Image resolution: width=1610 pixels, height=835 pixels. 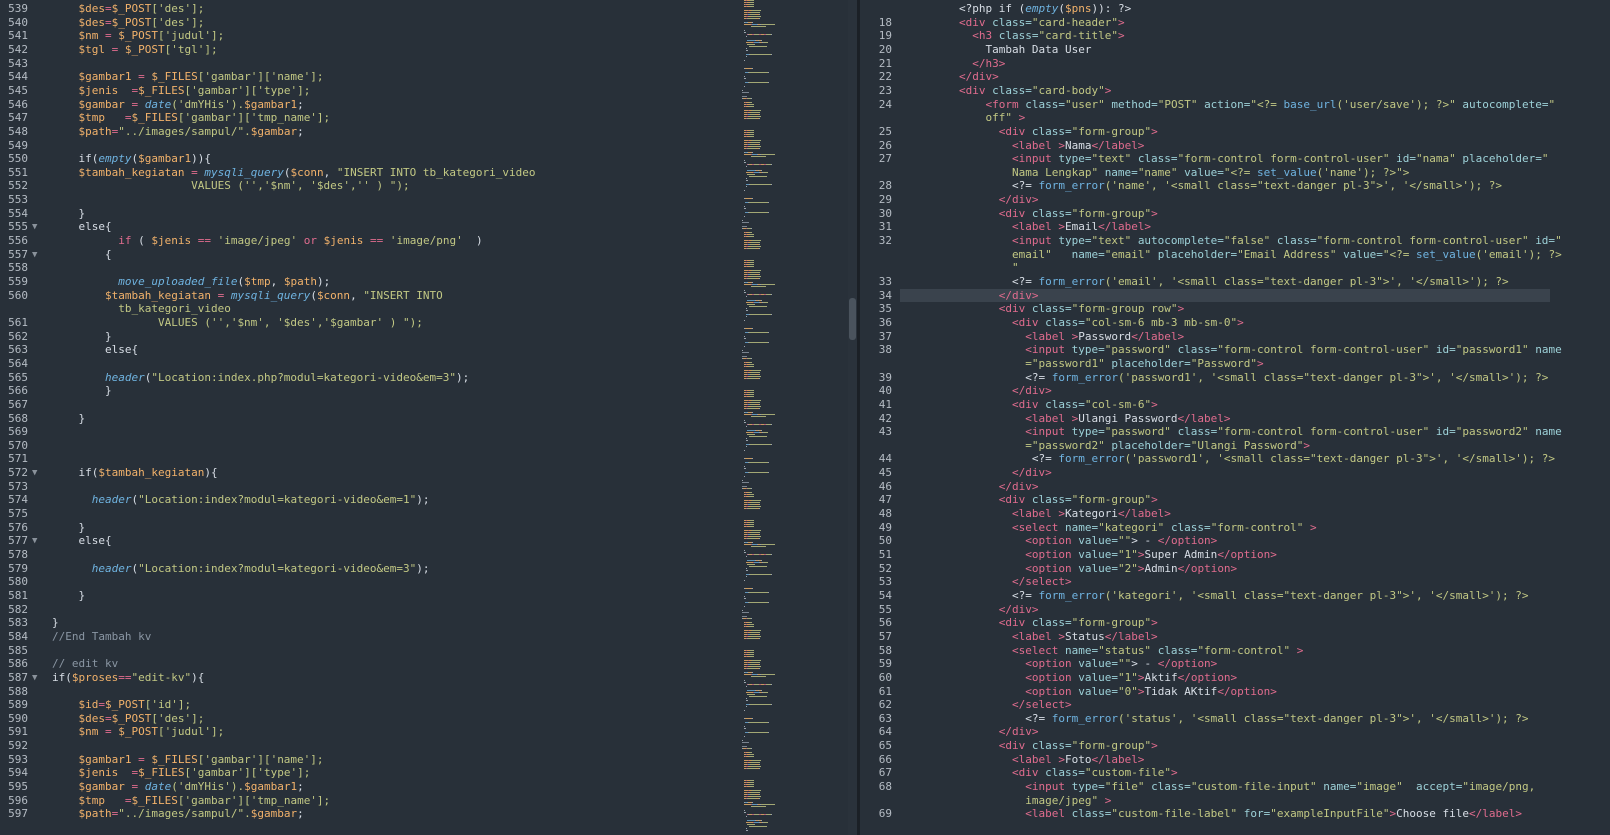 What do you see at coordinates (85, 664) in the screenshot?
I see `code-line: // edit kv` at bounding box center [85, 664].